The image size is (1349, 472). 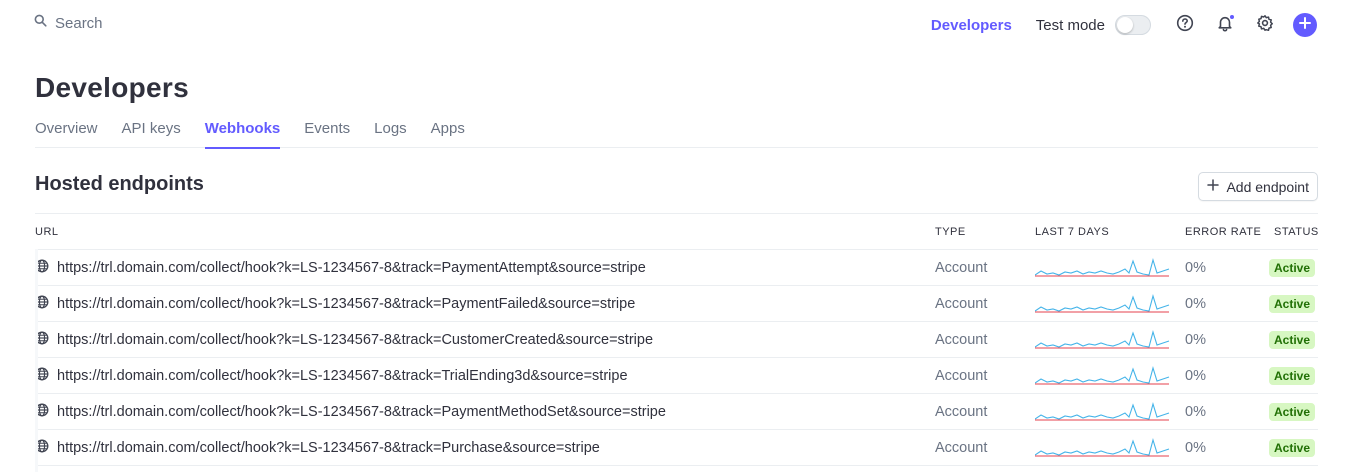 I want to click on toggle-knob, so click(x=1125, y=25).